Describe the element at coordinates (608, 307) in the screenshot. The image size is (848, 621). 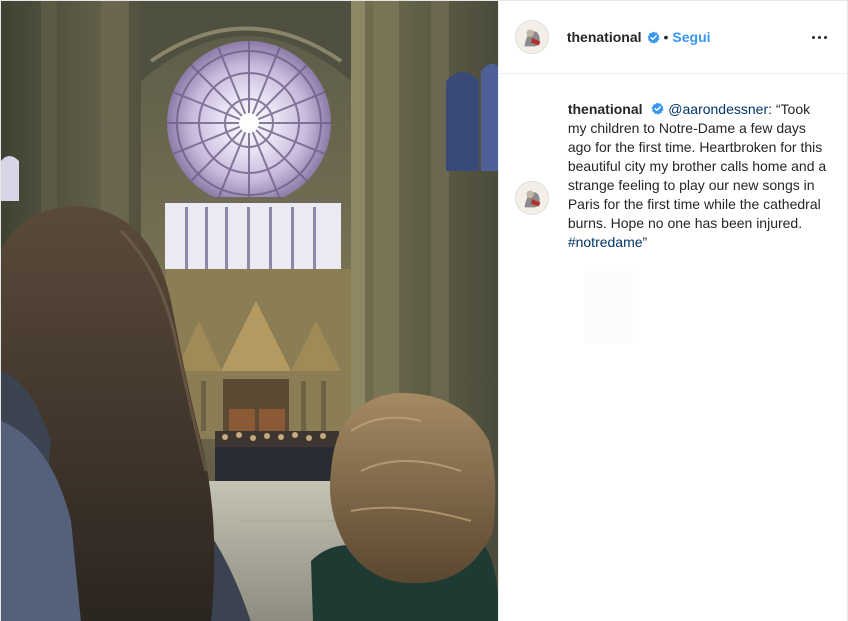
I see `faint-placeholder` at that location.